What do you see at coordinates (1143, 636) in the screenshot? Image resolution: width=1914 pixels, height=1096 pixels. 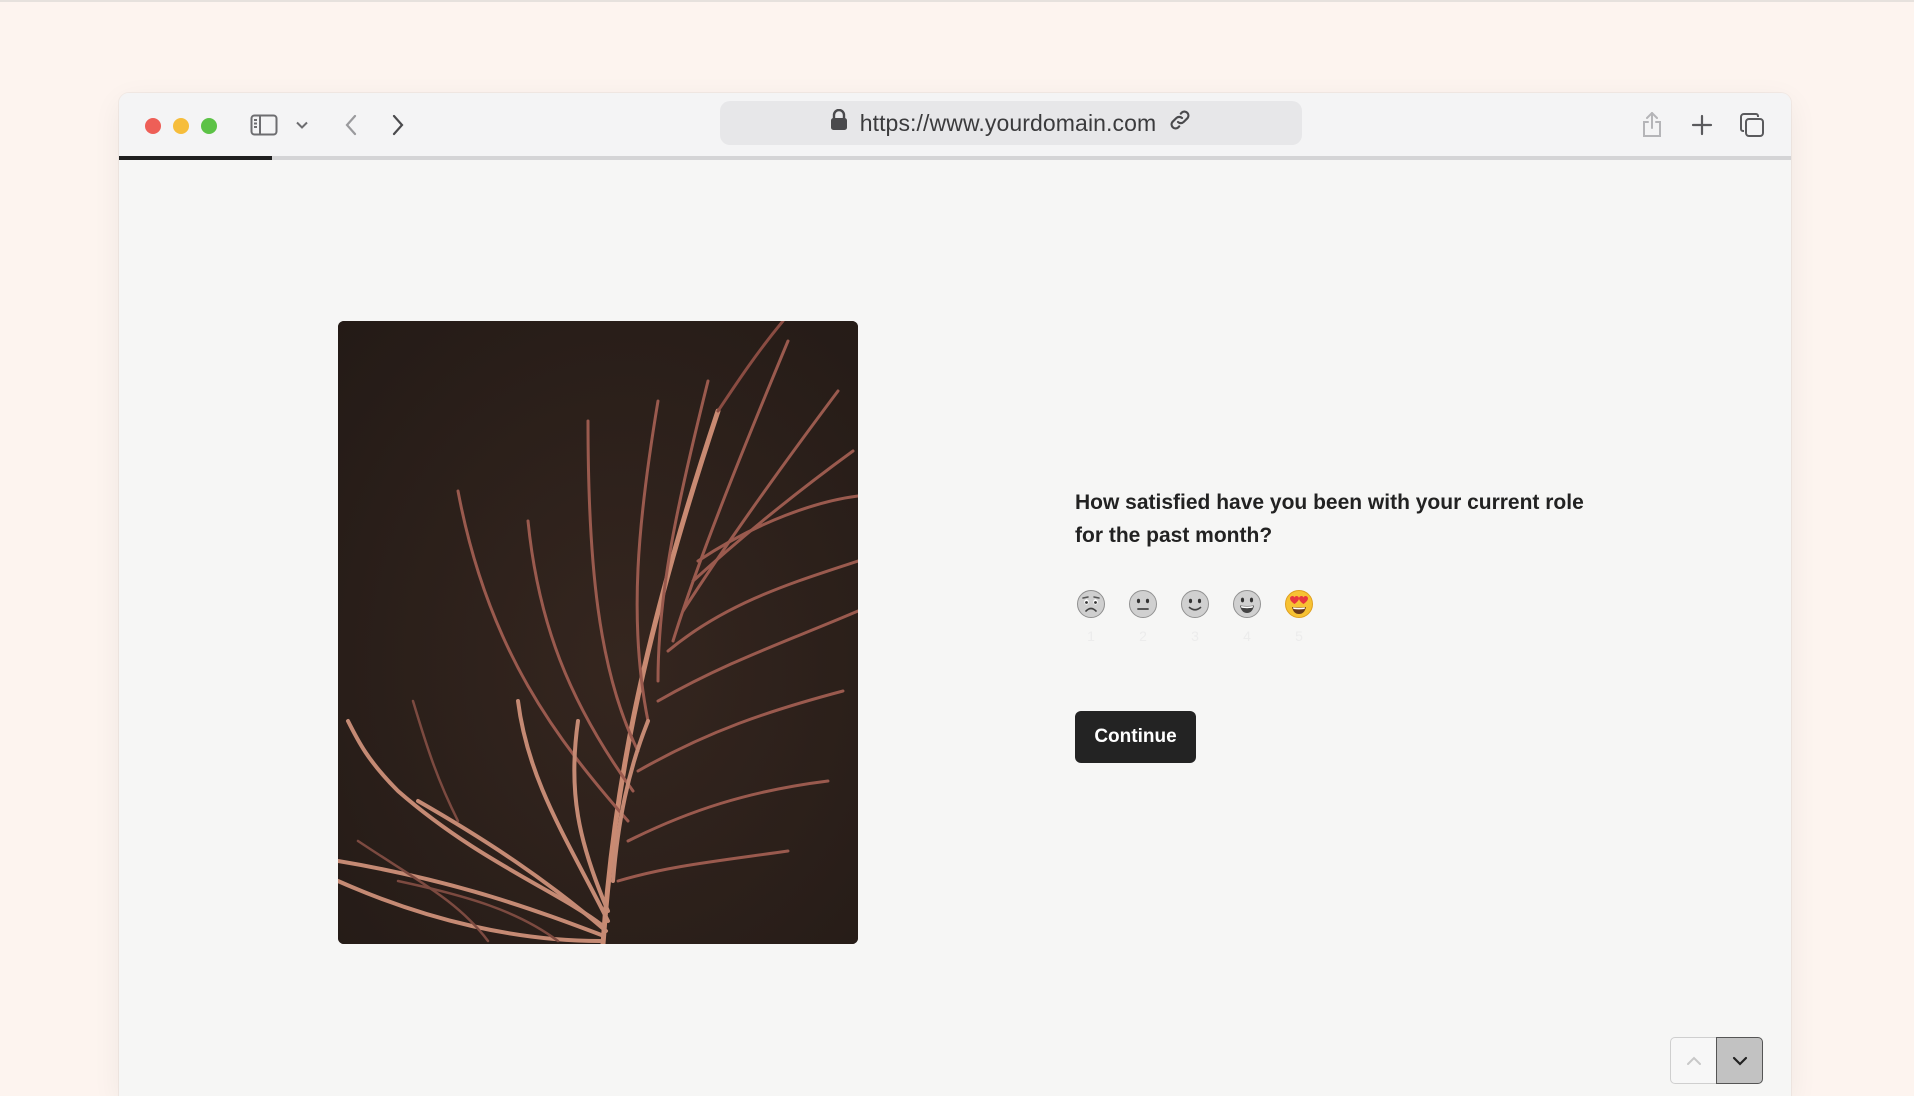 I see `rating-number: 2` at bounding box center [1143, 636].